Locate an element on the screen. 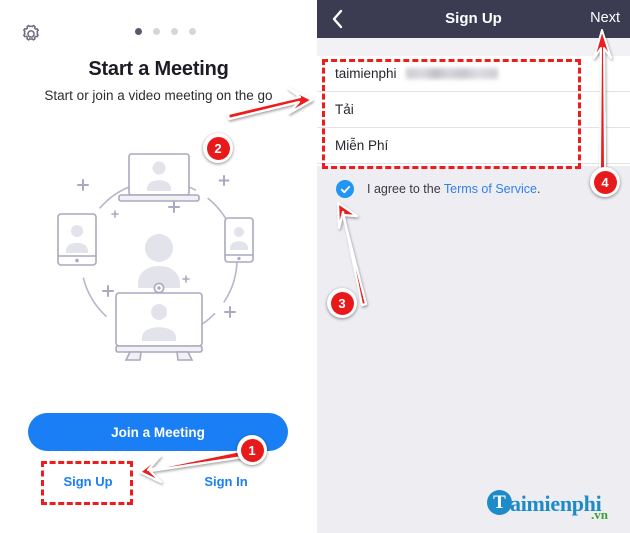 The image size is (630, 533). terms-agreement-label: I agree to the Terms of Service. is located at coordinates (454, 189).